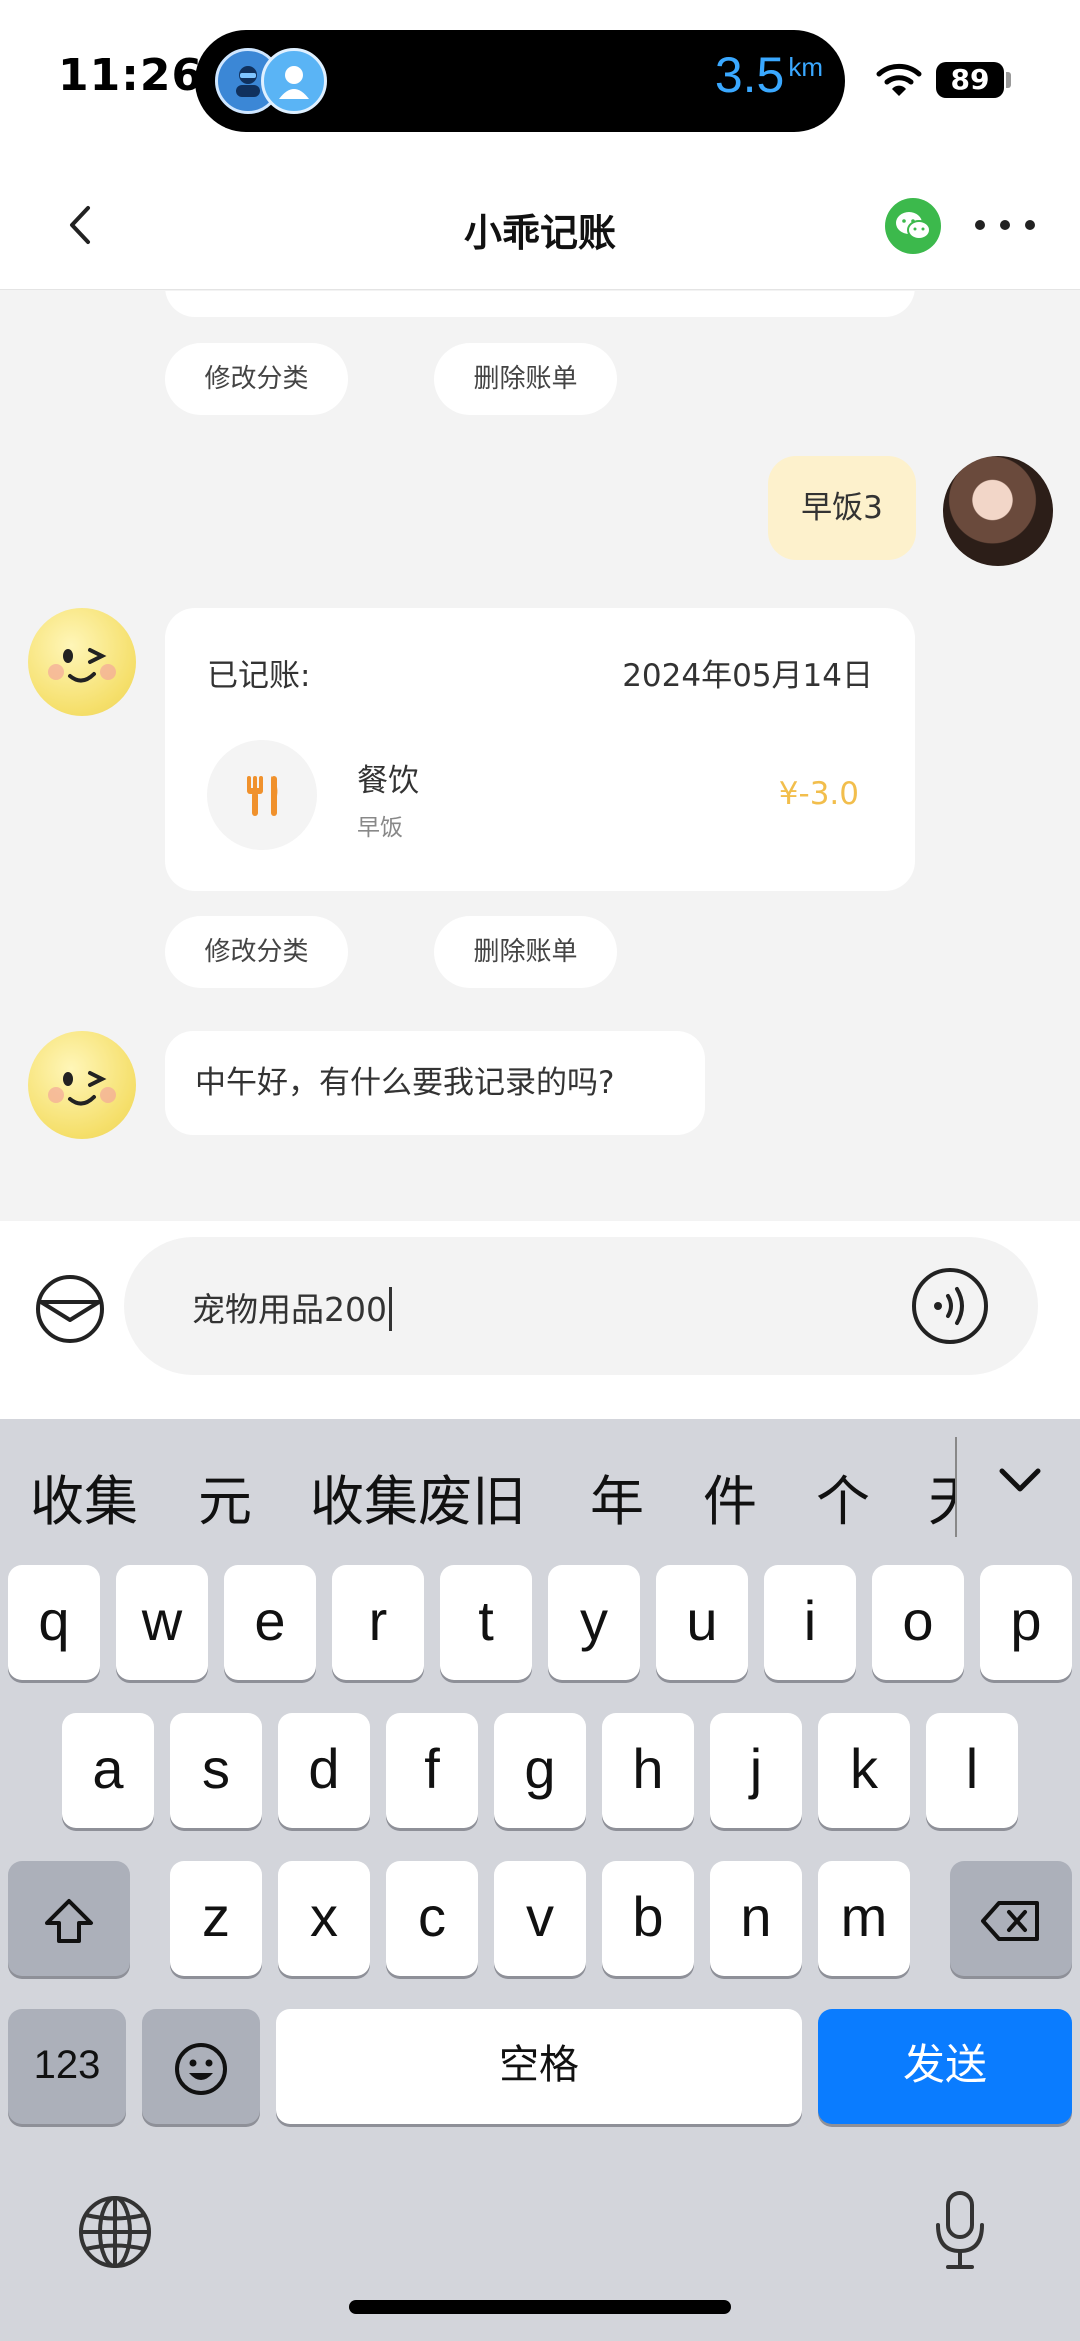 The image size is (1080, 2341). I want to click on emoji-key, so click(201, 2066).